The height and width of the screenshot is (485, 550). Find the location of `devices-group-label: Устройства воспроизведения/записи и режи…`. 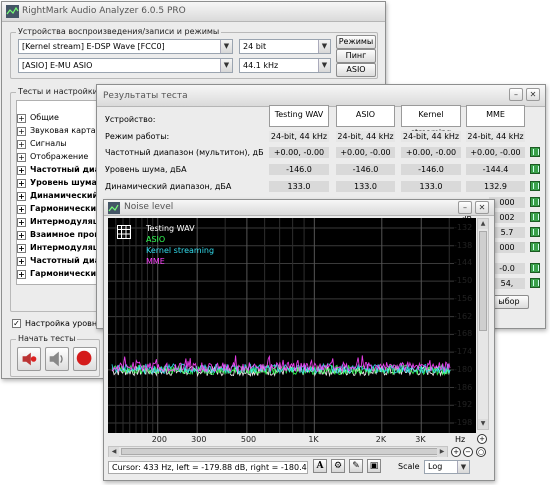

devices-group-label: Устройства воспроизведения/записи и режи… is located at coordinates (119, 31).